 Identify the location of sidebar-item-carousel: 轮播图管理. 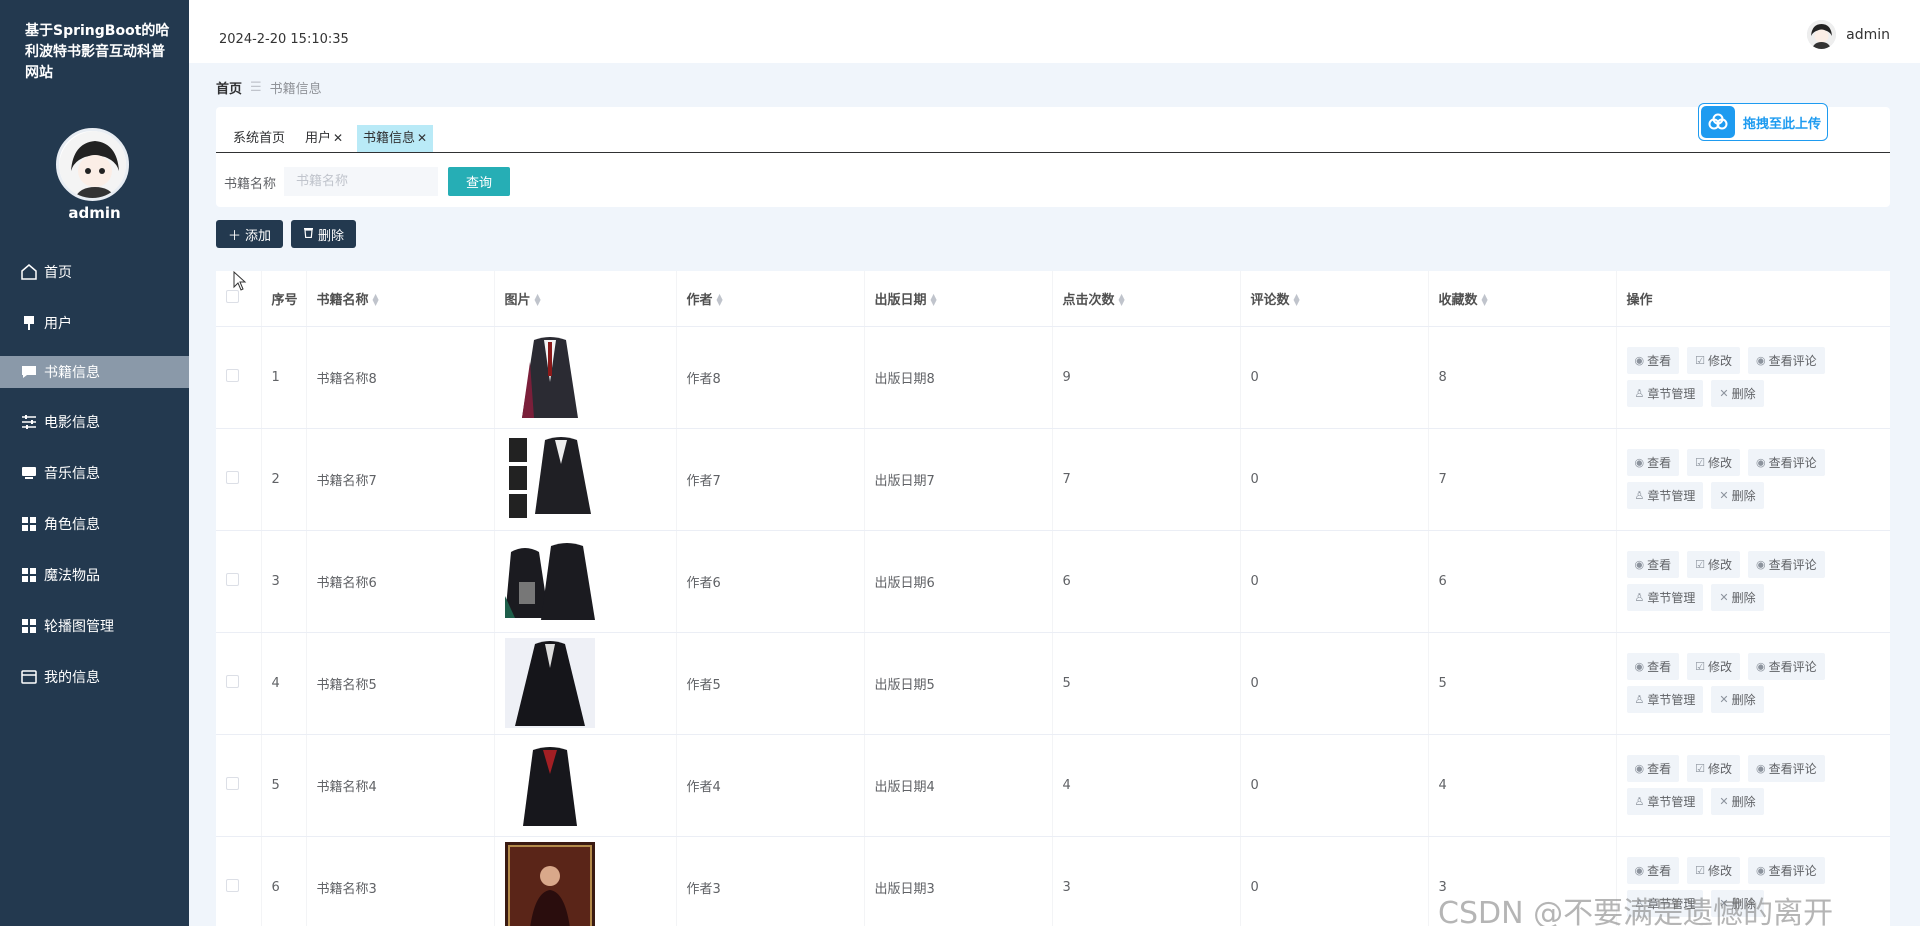
(94, 625).